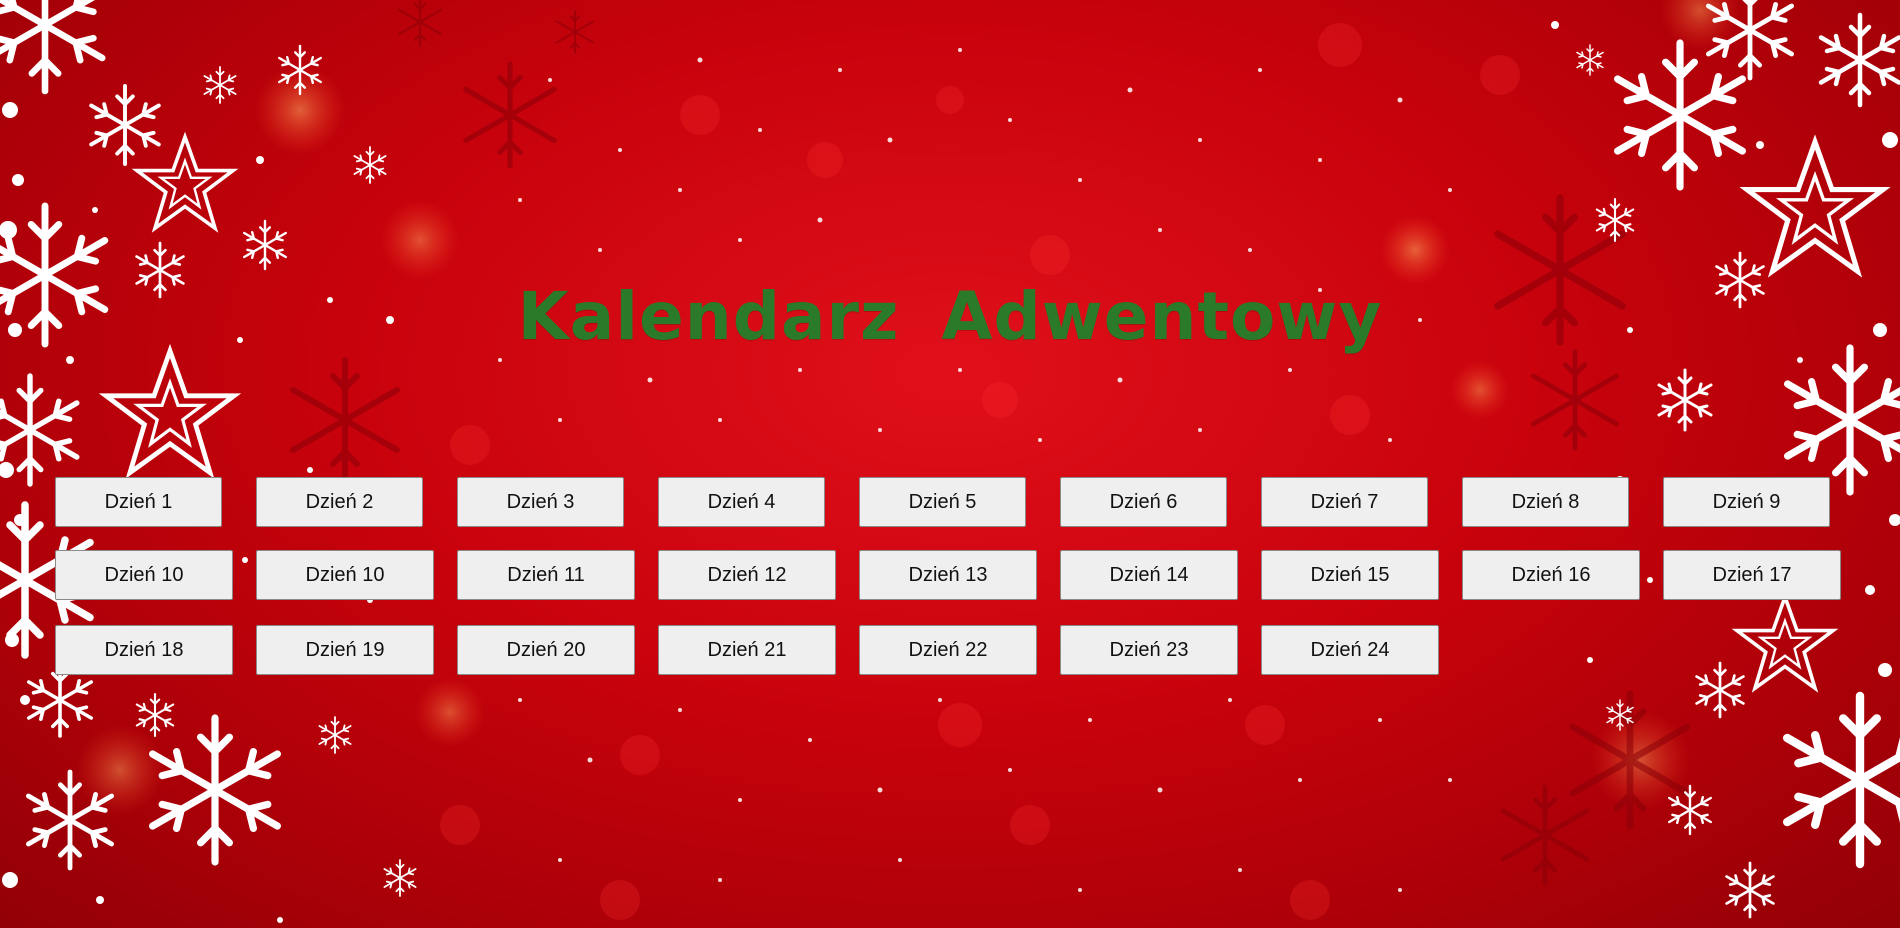 The image size is (1900, 928). What do you see at coordinates (1752, 575) in the screenshot?
I see `day-button-17: Dzień 17` at bounding box center [1752, 575].